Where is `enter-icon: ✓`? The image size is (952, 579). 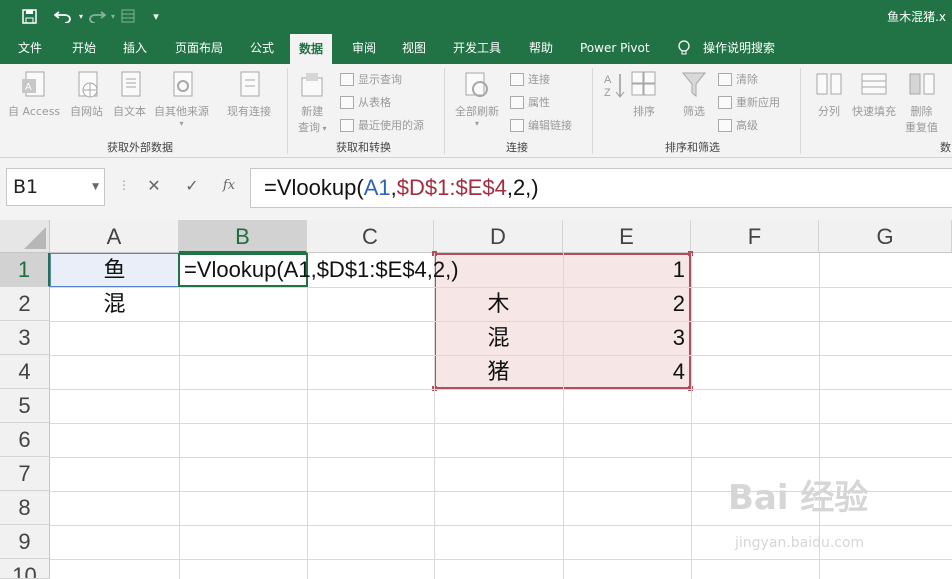 enter-icon: ✓ is located at coordinates (192, 186).